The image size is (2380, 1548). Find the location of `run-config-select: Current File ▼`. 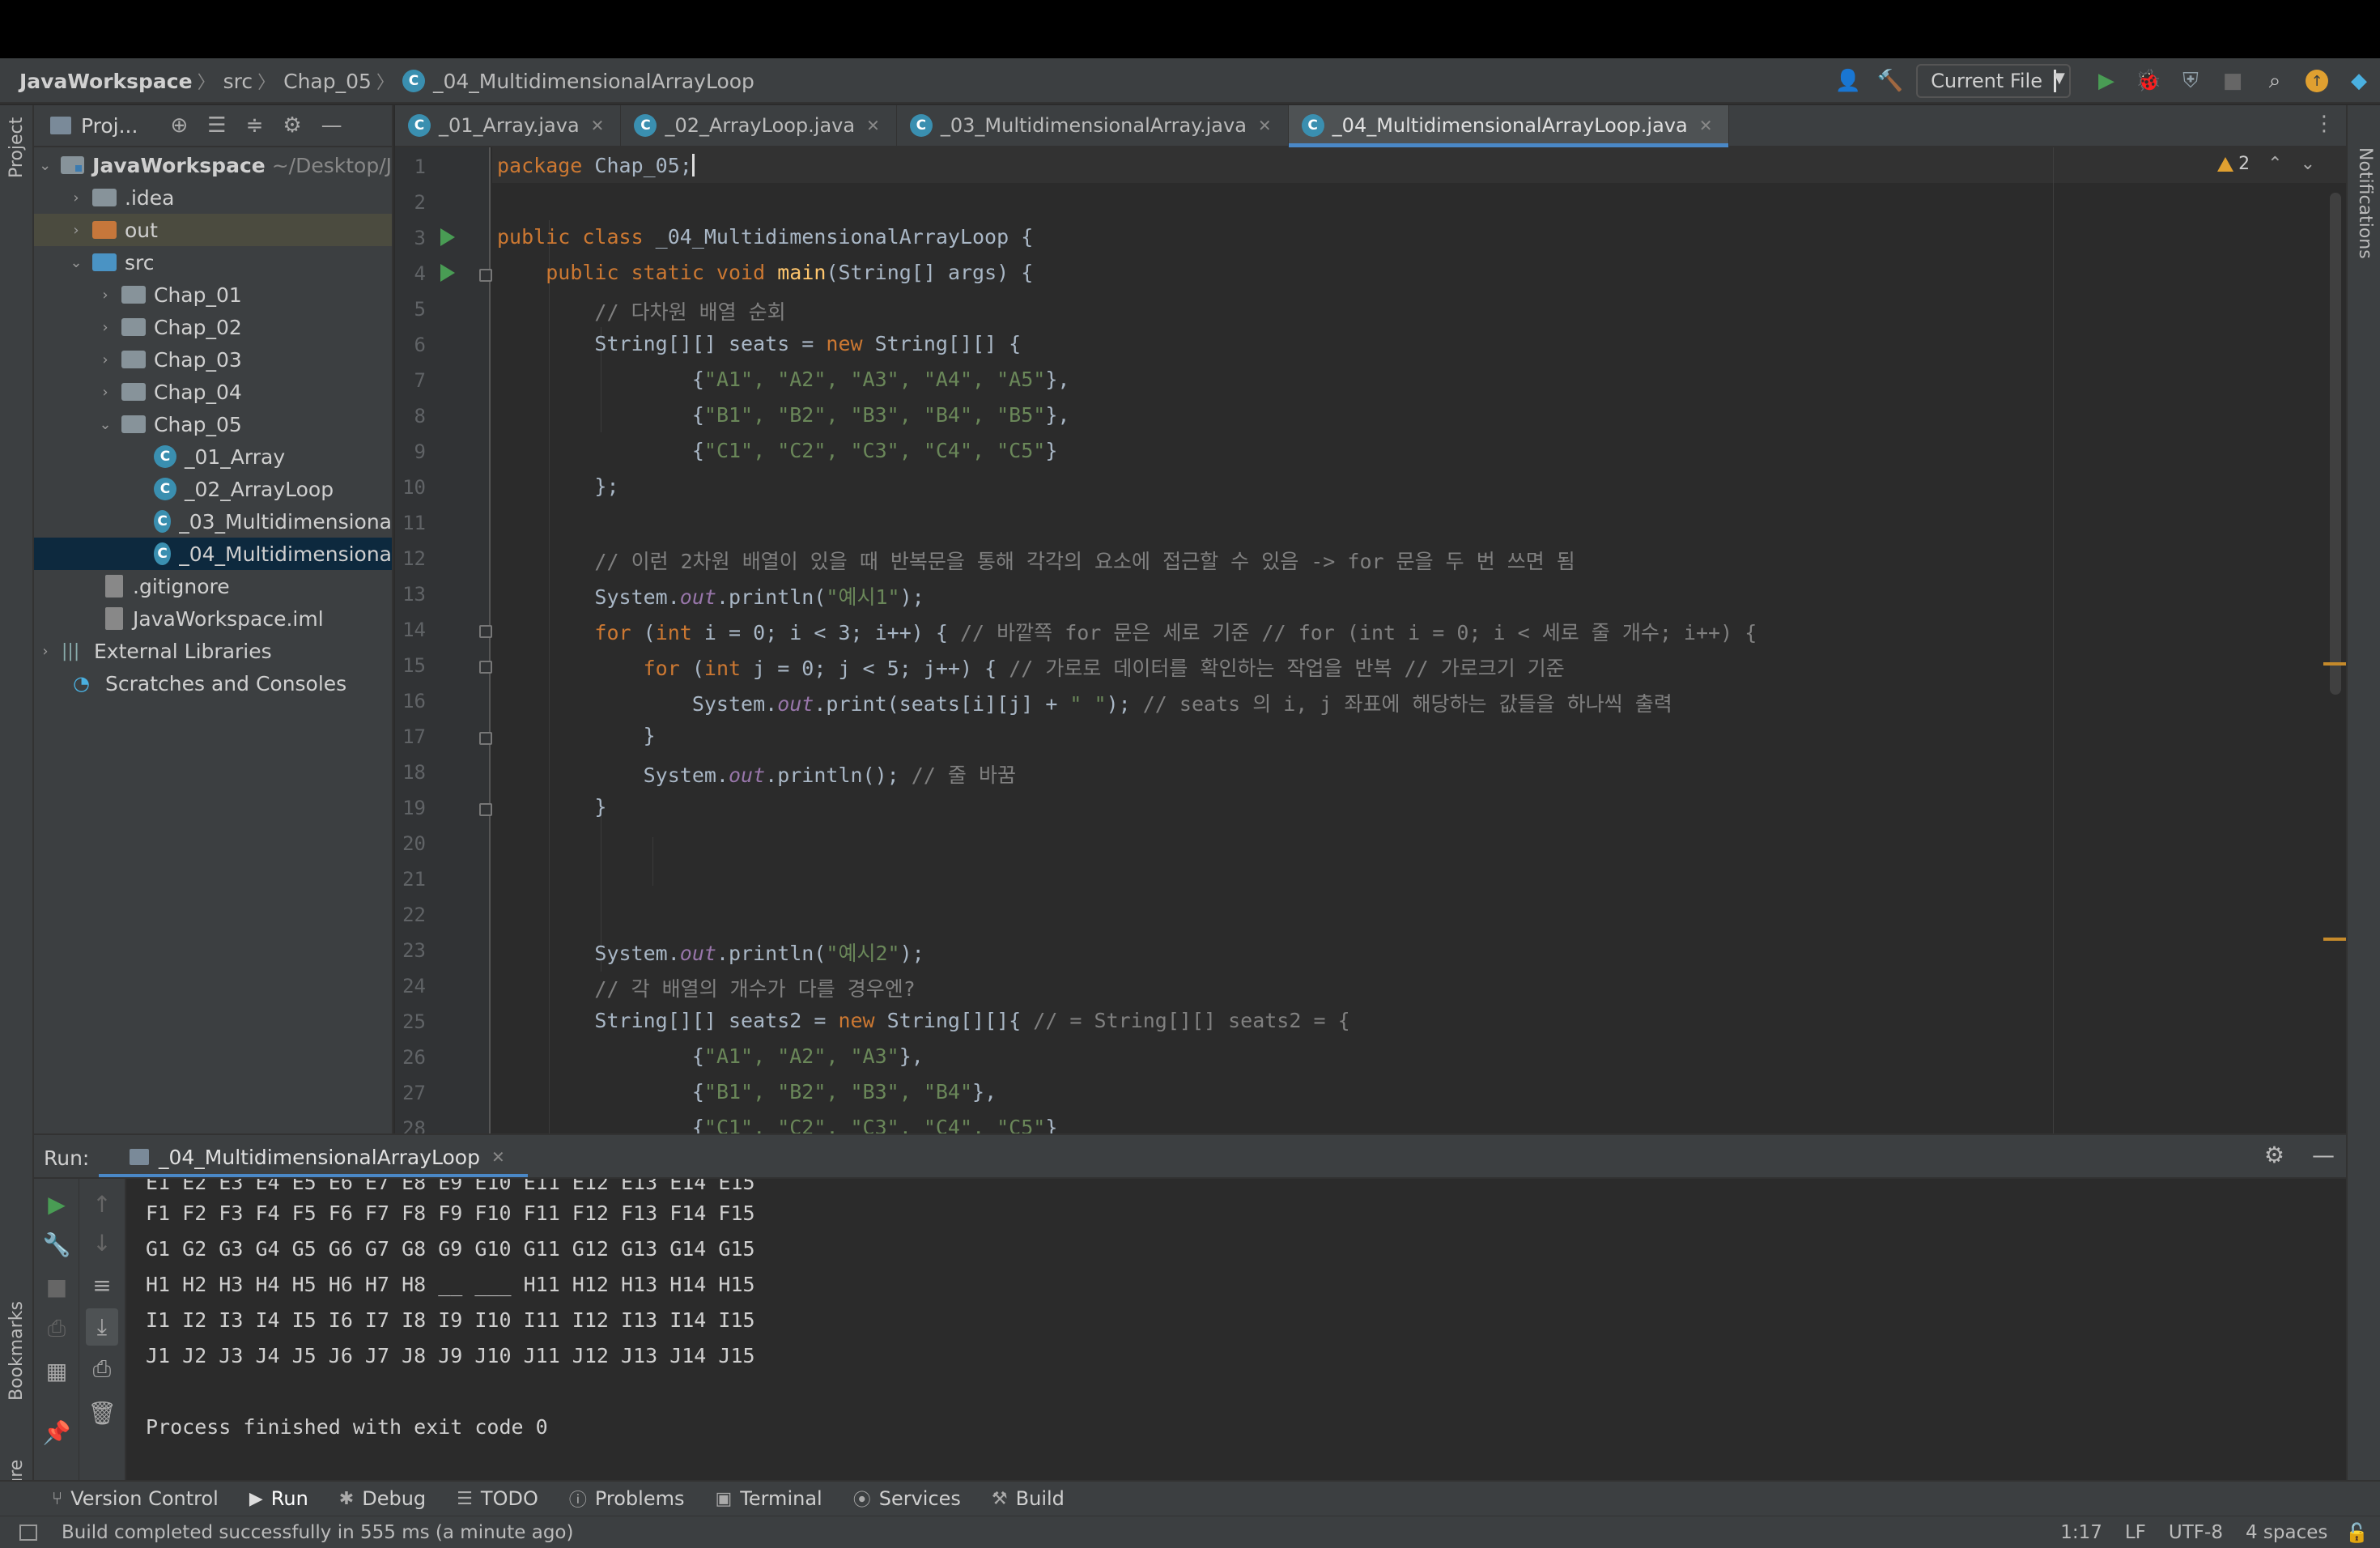

run-config-select: Current File ▼ is located at coordinates (1993, 81).